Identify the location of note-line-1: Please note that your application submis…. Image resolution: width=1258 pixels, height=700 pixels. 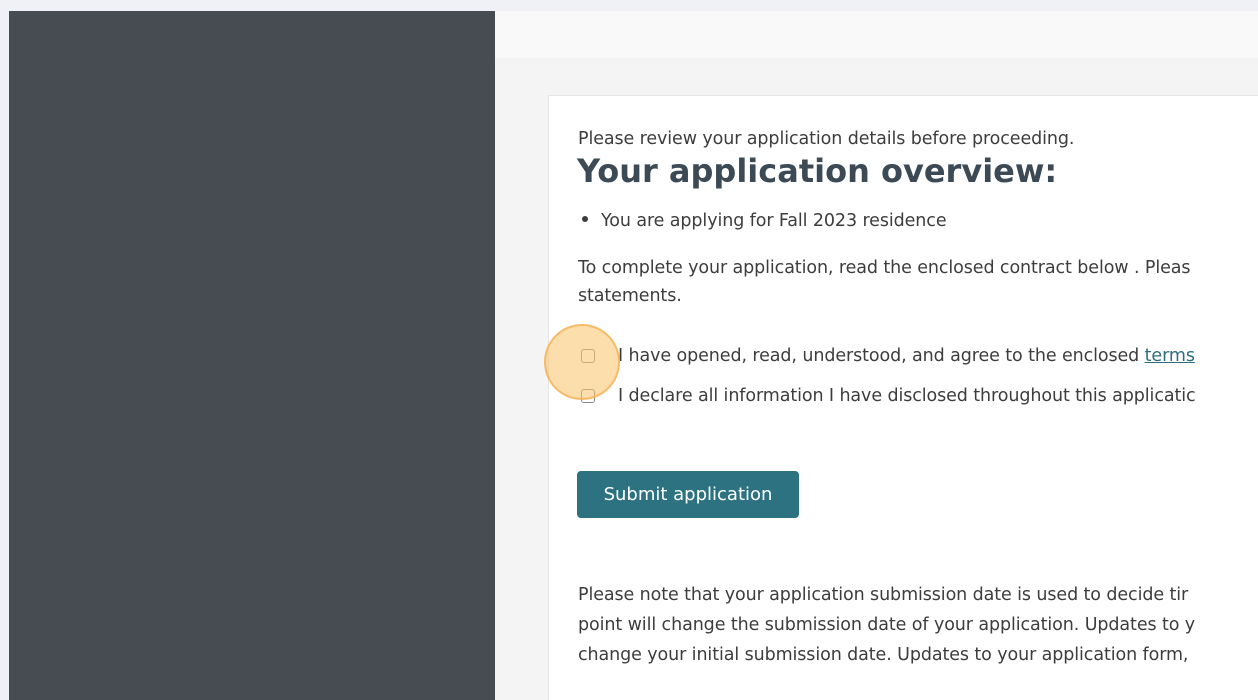
(883, 595).